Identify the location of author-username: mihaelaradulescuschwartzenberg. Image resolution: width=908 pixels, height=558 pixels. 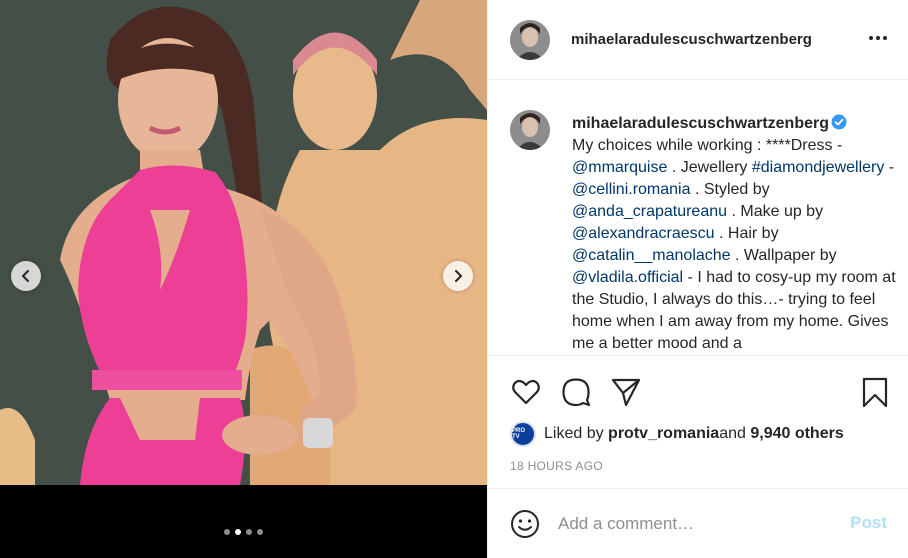
(707, 39).